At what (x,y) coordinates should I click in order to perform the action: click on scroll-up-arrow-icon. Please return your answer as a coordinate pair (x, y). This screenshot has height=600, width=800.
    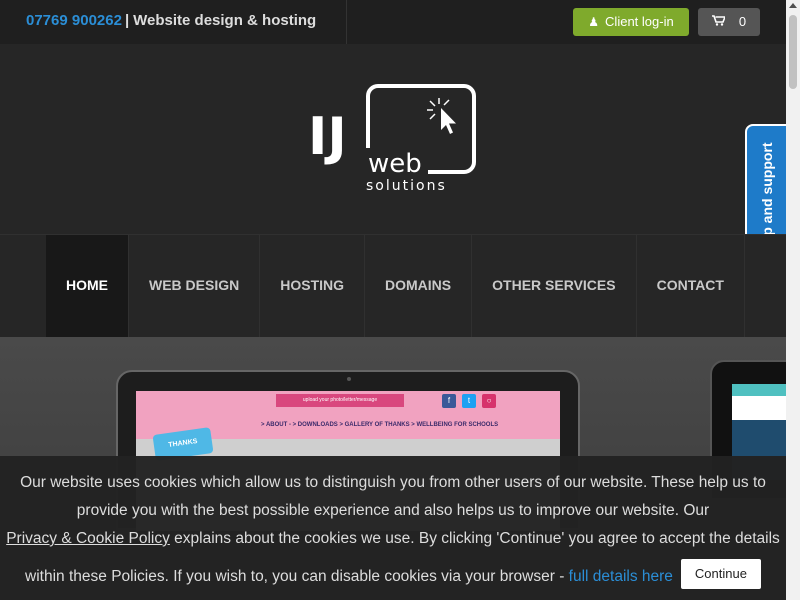
    Looking at the image, I should click on (793, 5).